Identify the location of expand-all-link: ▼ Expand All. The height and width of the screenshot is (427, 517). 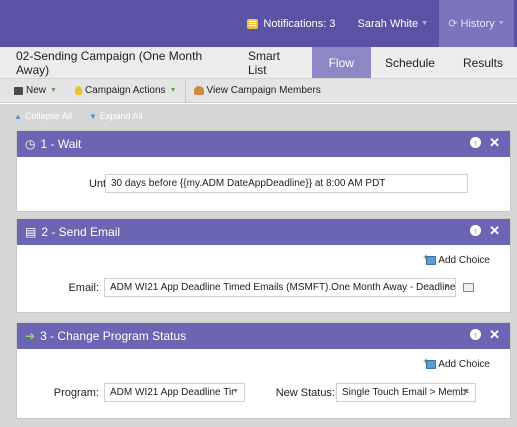
(115, 116).